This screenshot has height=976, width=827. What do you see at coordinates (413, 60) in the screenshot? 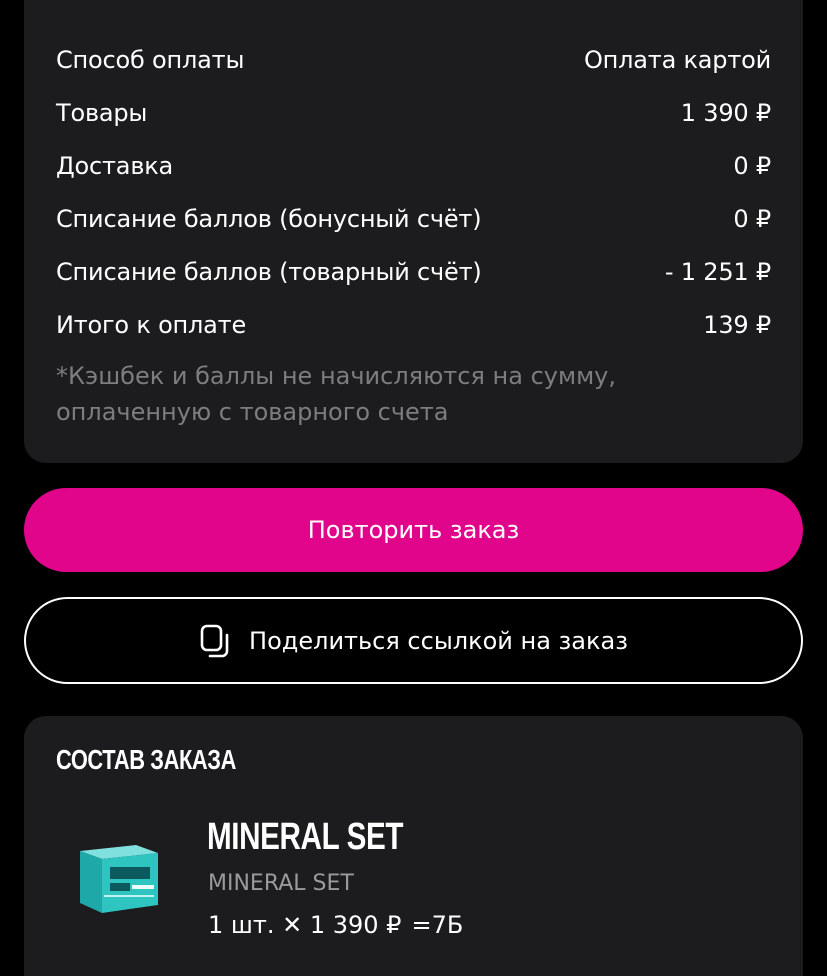
I see `summary-row-payment-method: Способ оплаты Оплата картой` at bounding box center [413, 60].